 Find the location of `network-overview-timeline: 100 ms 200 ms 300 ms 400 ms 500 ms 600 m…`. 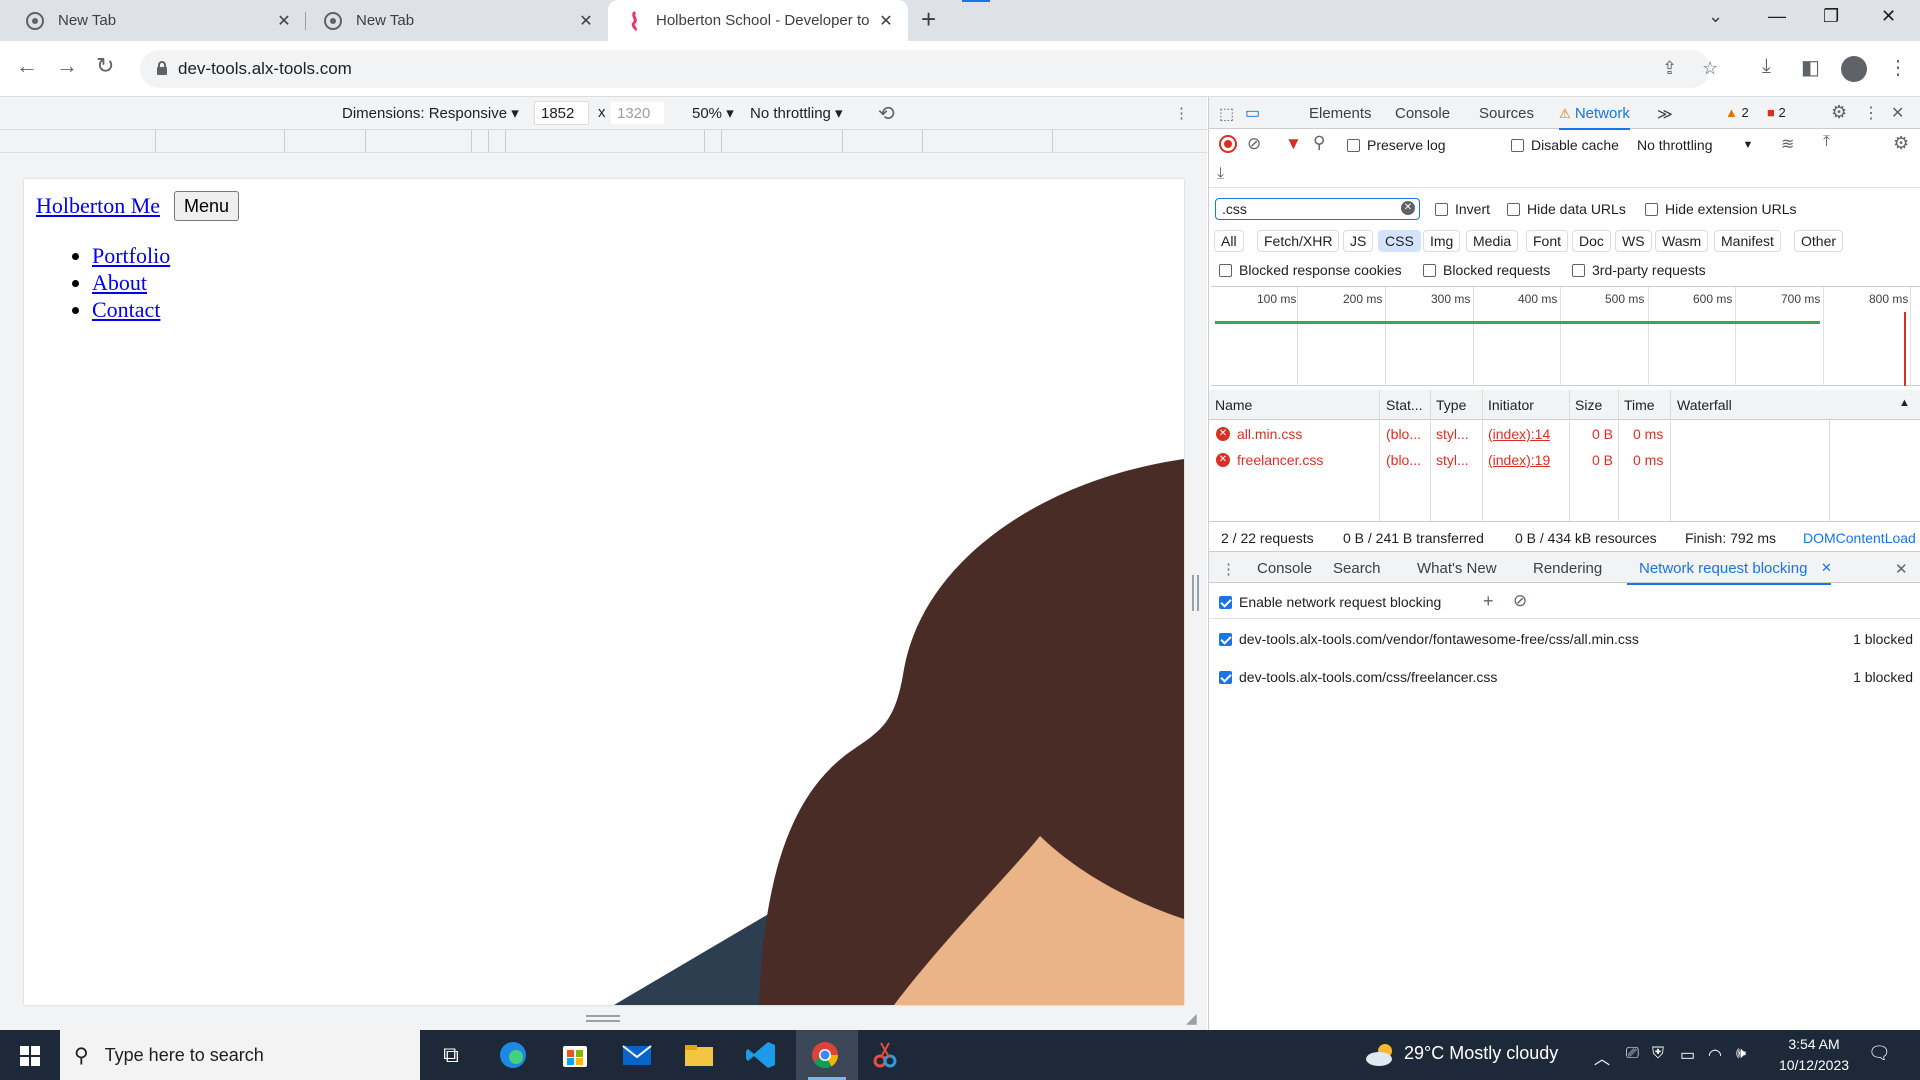

network-overview-timeline: 100 ms 200 ms 300 ms 400 ms 500 ms 600 m… is located at coordinates (1565, 336).